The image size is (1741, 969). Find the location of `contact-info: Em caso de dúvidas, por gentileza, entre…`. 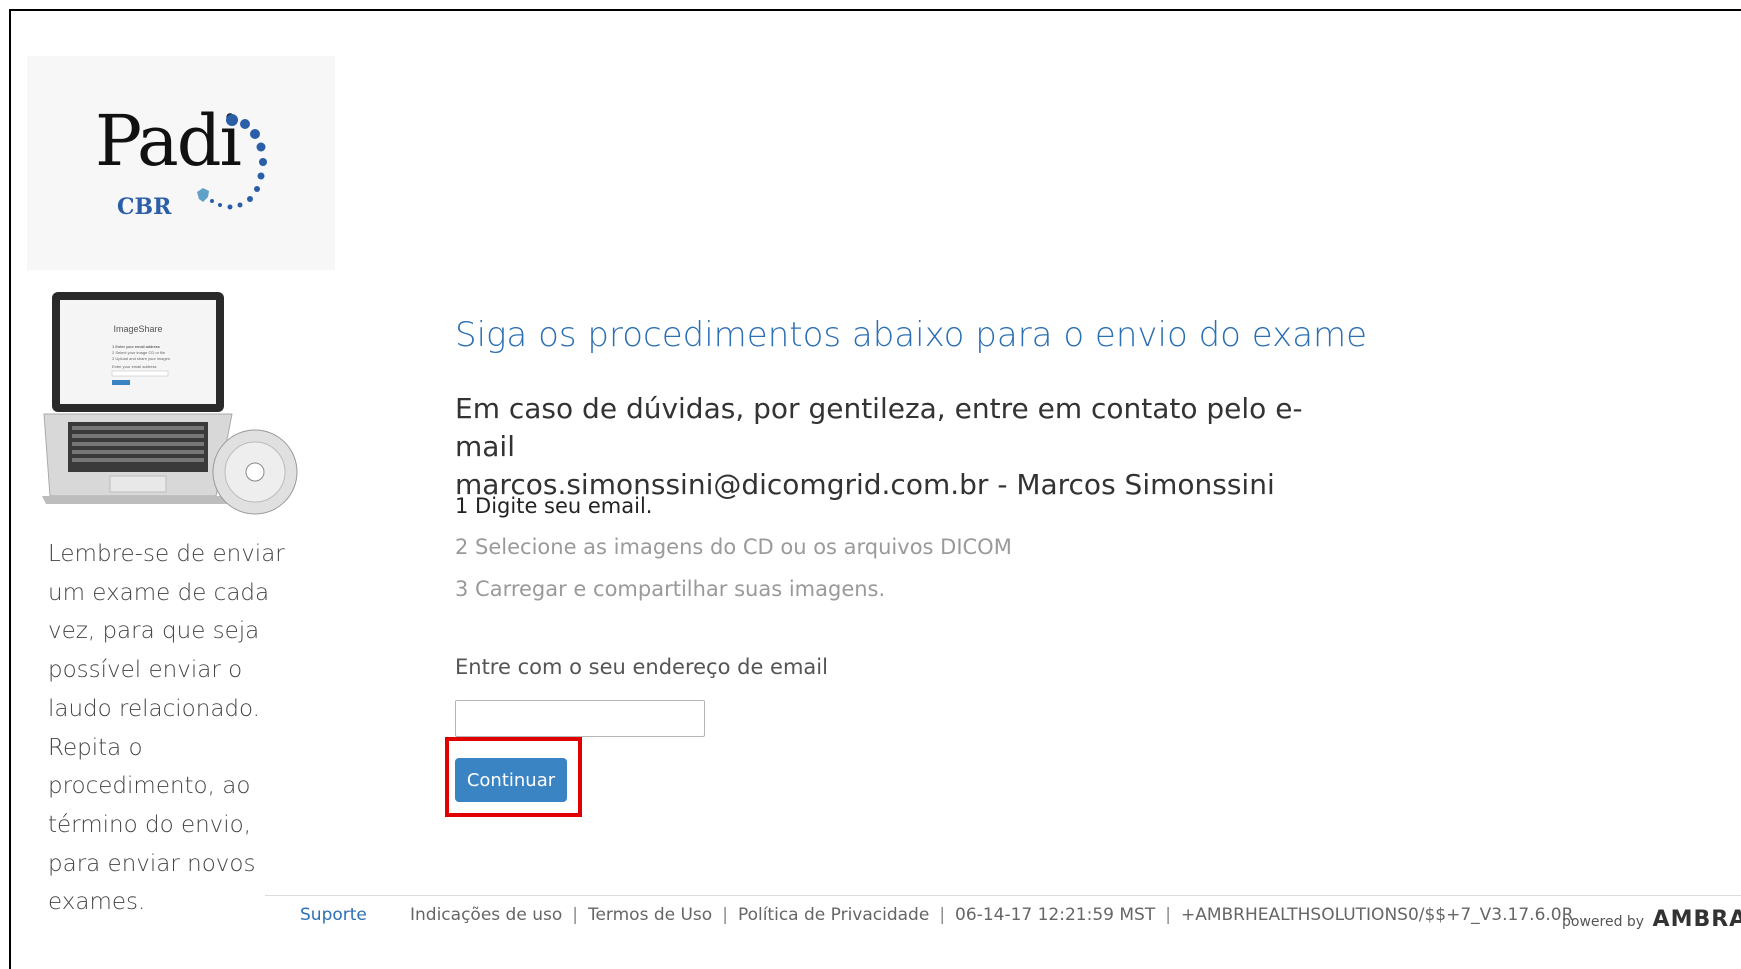

contact-info: Em caso de dúvidas, por gentileza, entre… is located at coordinates (905, 447).